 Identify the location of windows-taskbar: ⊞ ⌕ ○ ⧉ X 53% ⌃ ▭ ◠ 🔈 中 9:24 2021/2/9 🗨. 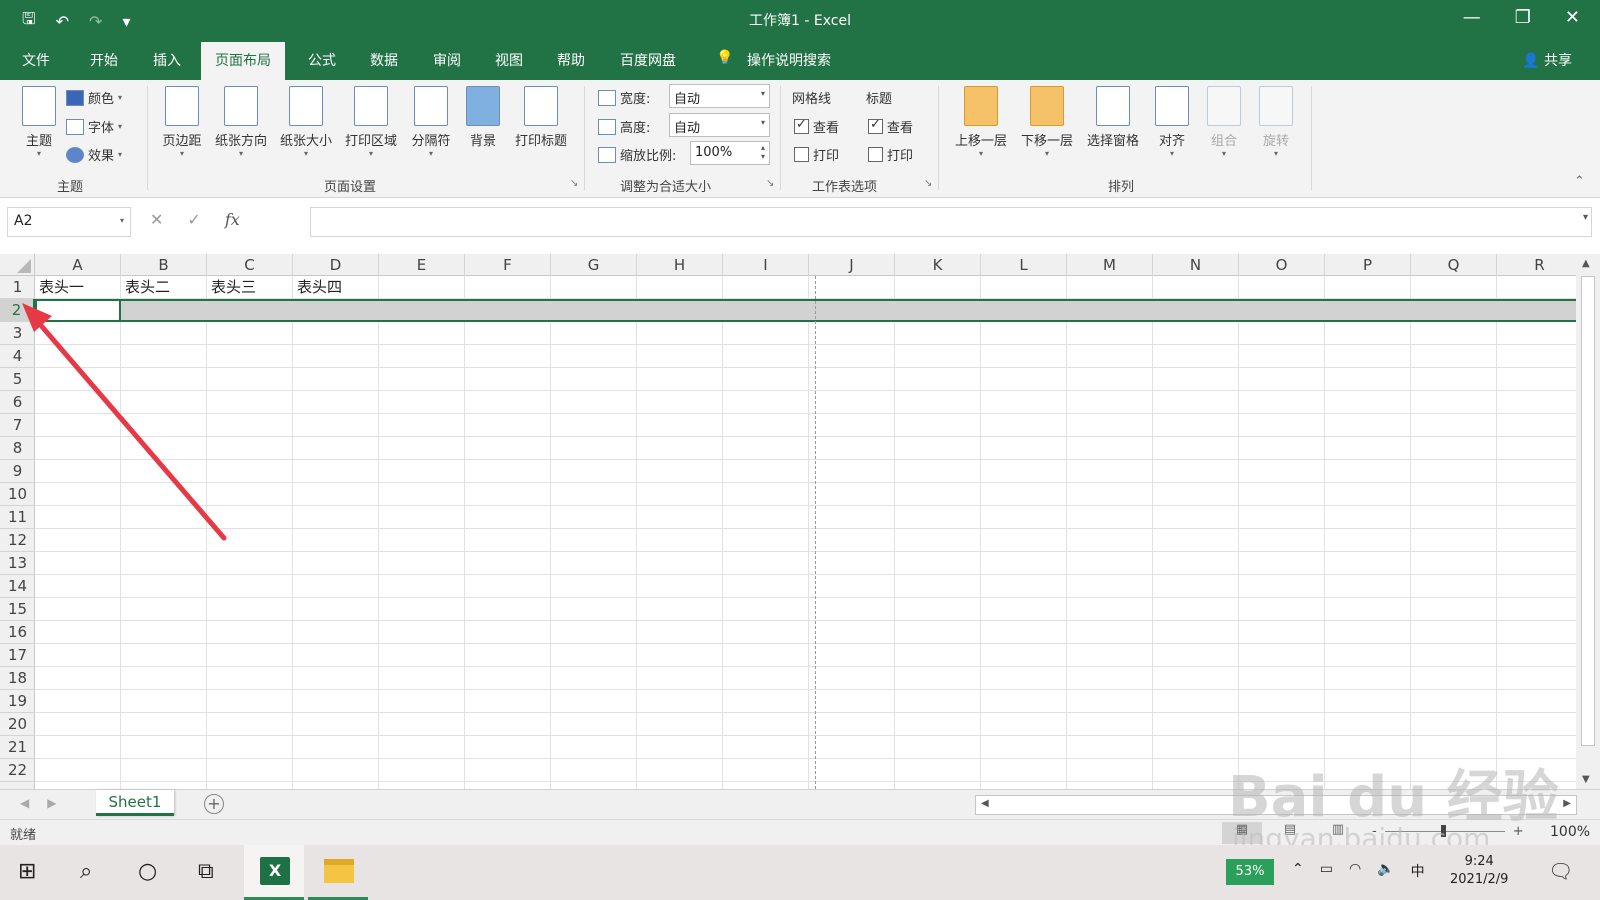
(800, 872).